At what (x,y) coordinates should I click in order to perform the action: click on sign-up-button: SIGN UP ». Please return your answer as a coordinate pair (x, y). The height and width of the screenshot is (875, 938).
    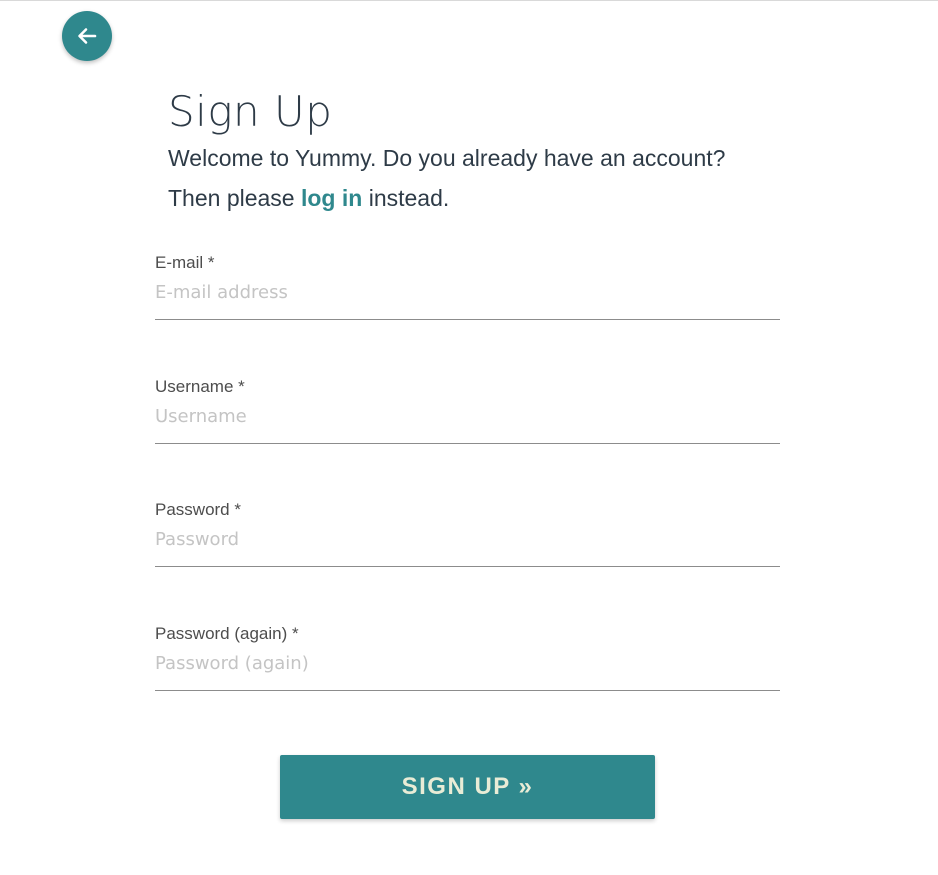
    Looking at the image, I should click on (467, 787).